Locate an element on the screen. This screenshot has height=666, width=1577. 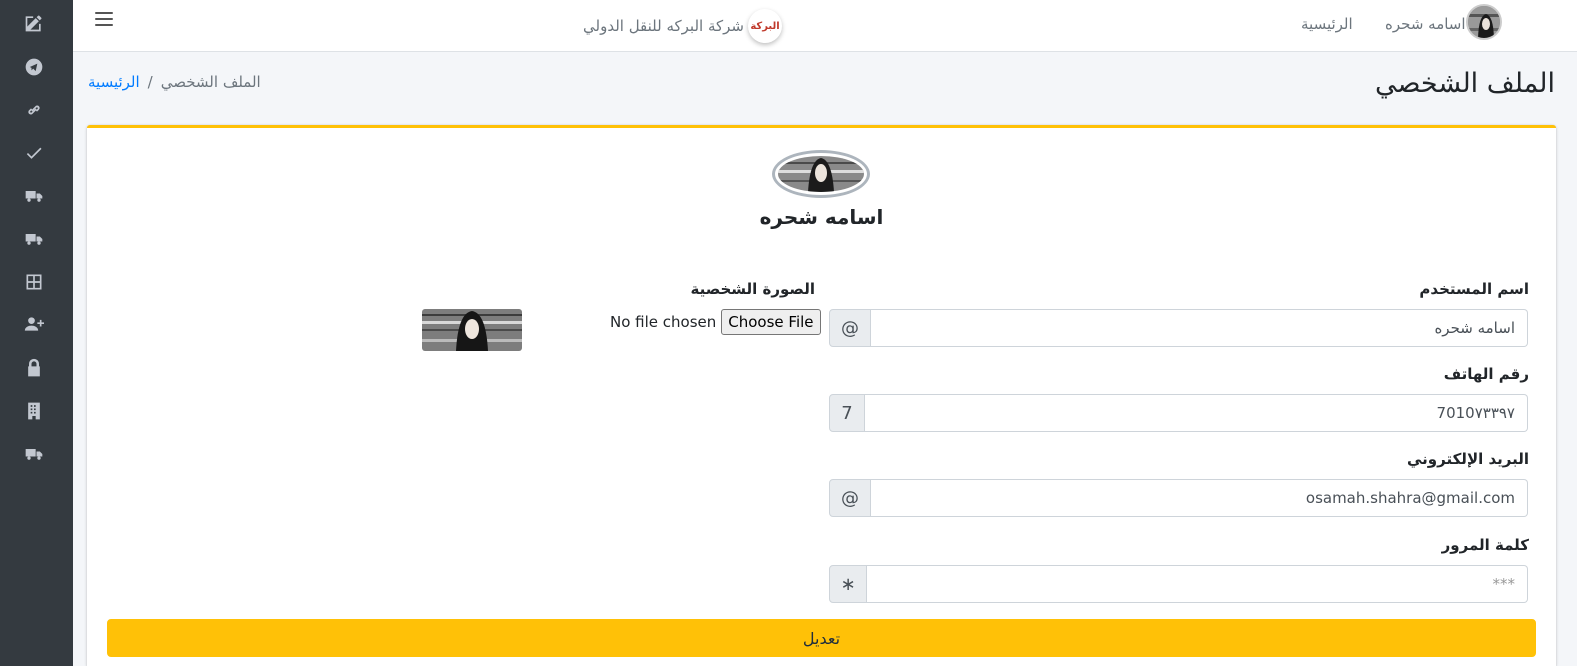
check-icon is located at coordinates (34, 153).